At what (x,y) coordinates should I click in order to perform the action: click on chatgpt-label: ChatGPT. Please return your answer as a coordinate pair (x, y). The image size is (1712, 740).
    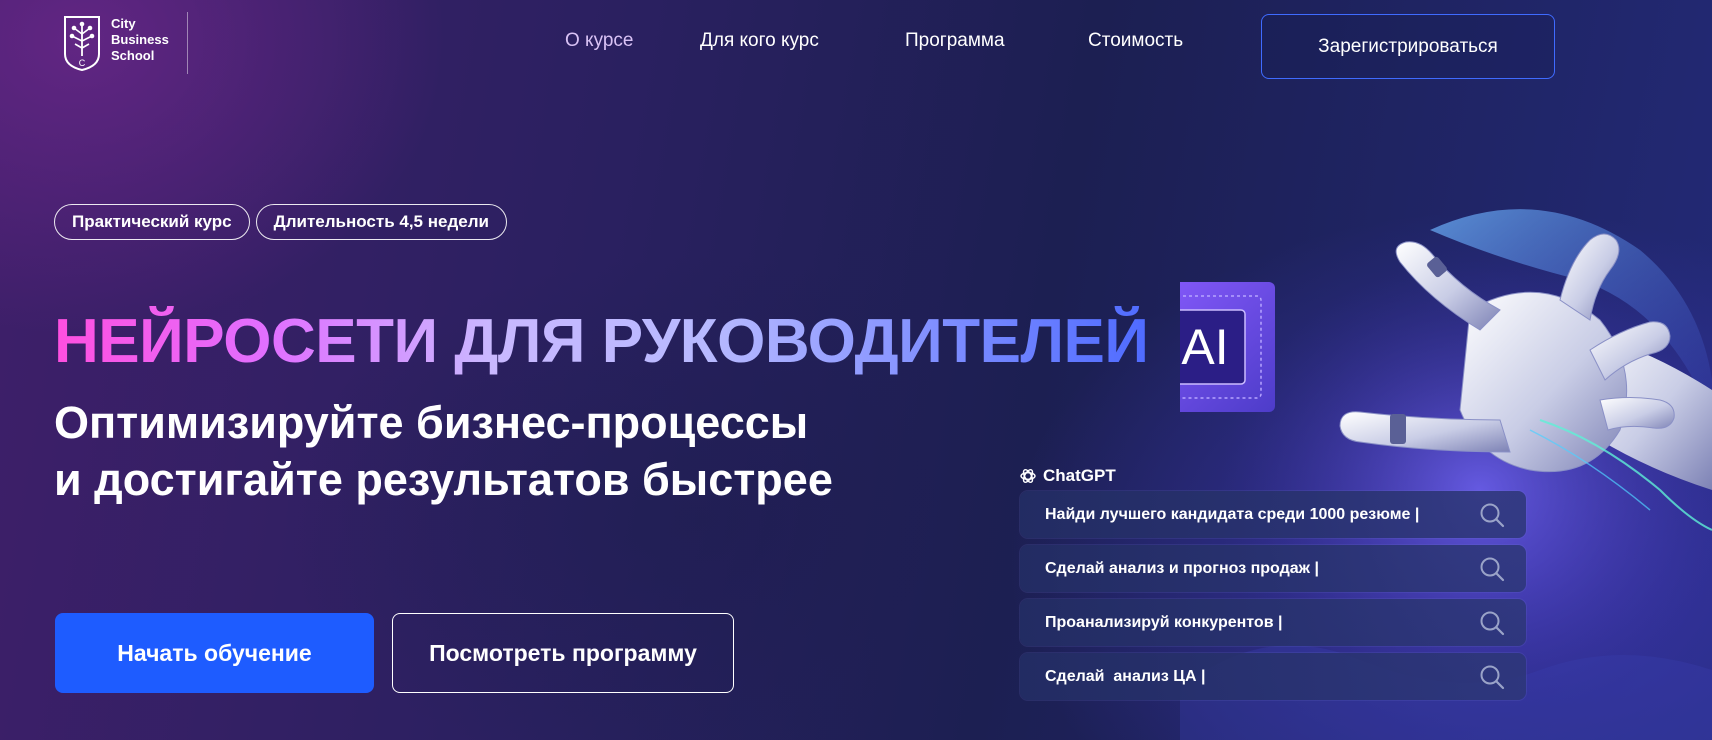
    Looking at the image, I should click on (1067, 476).